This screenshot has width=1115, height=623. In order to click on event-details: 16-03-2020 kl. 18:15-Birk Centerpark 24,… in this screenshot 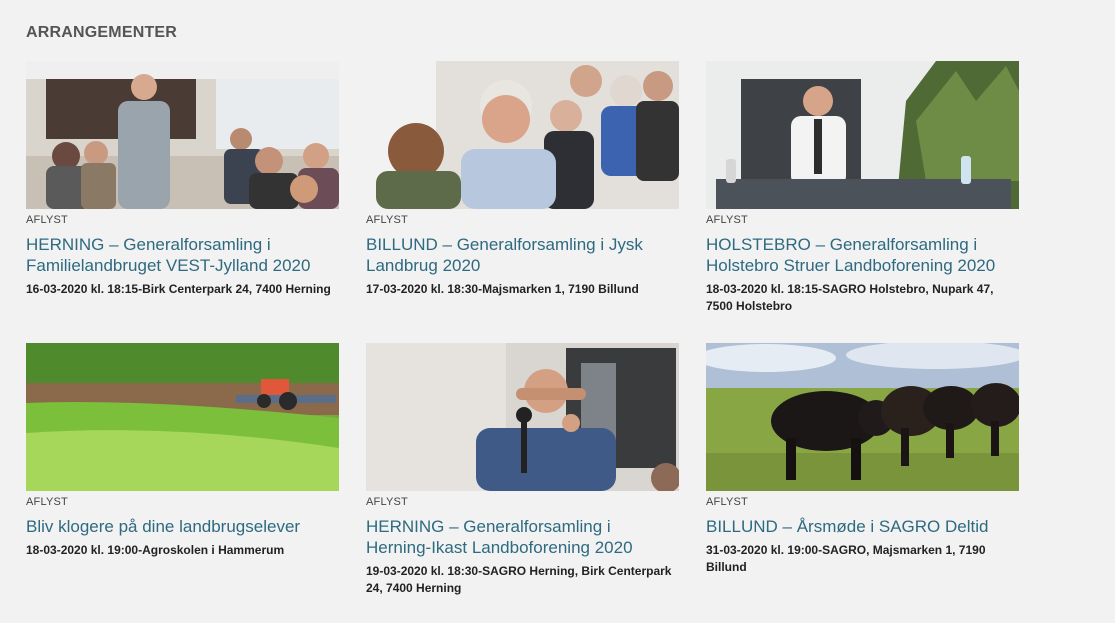, I will do `click(178, 289)`.